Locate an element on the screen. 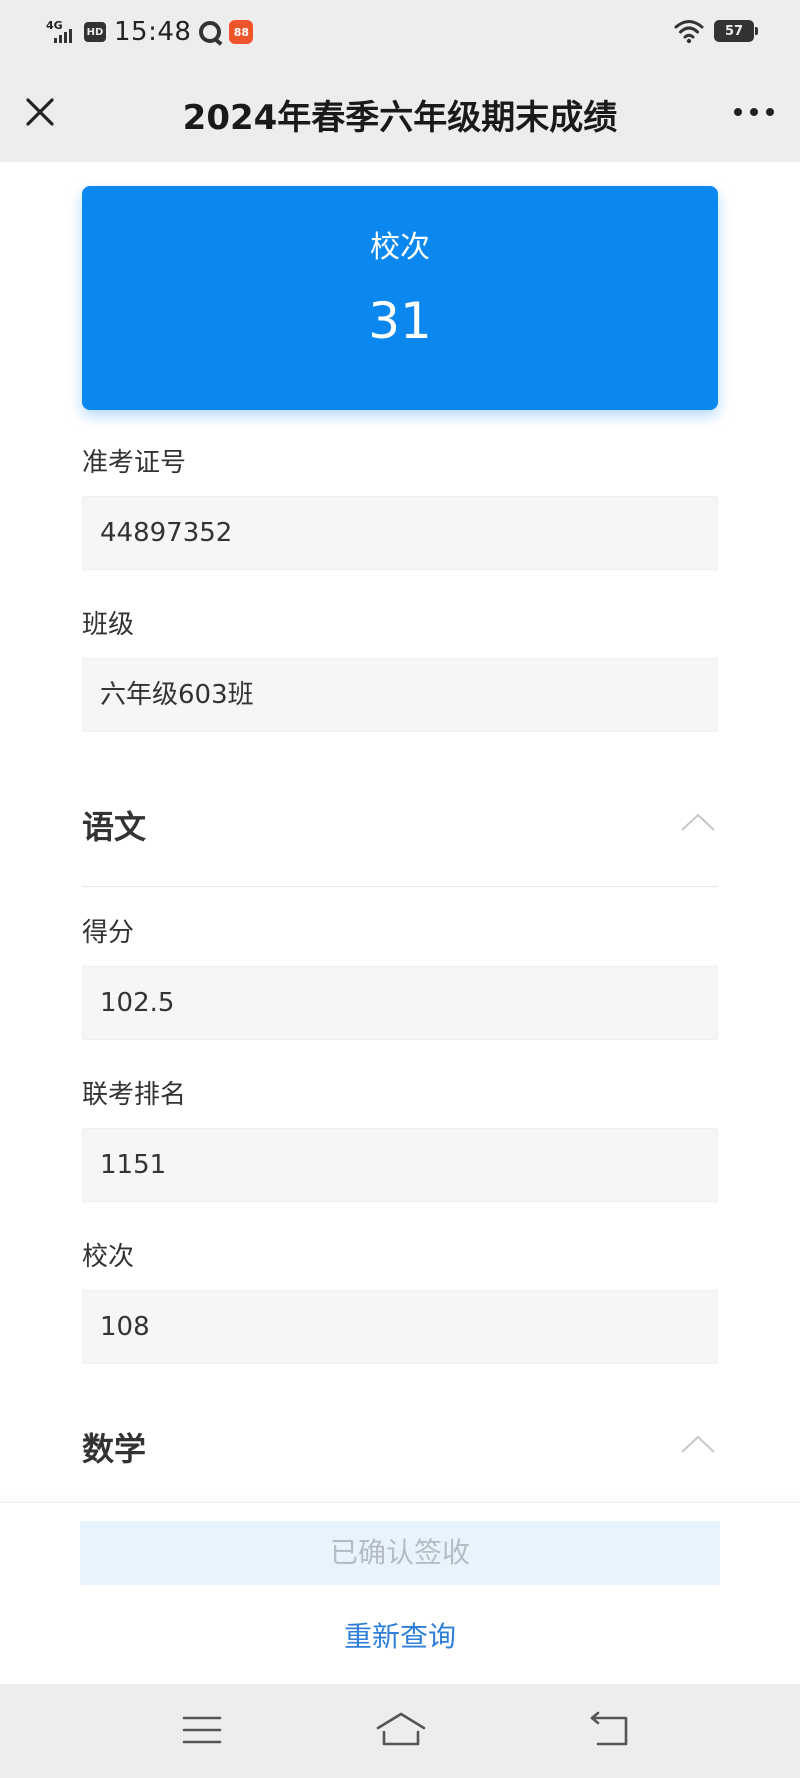 The image size is (800, 1778). close-icon is located at coordinates (40, 112).